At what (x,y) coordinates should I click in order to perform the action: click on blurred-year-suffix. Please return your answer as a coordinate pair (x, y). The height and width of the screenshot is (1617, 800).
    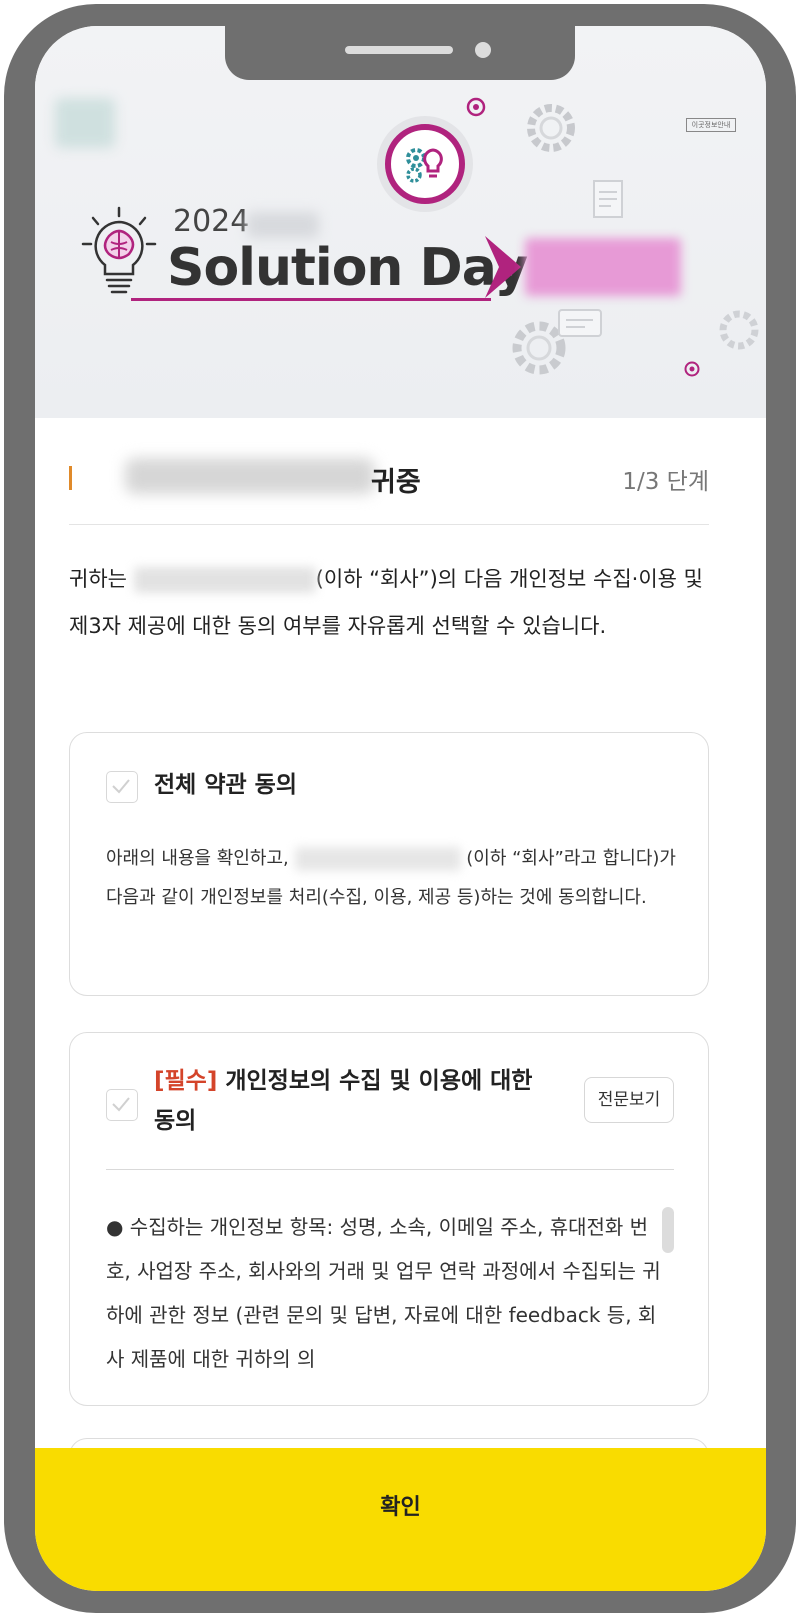
    Looking at the image, I should click on (283, 225).